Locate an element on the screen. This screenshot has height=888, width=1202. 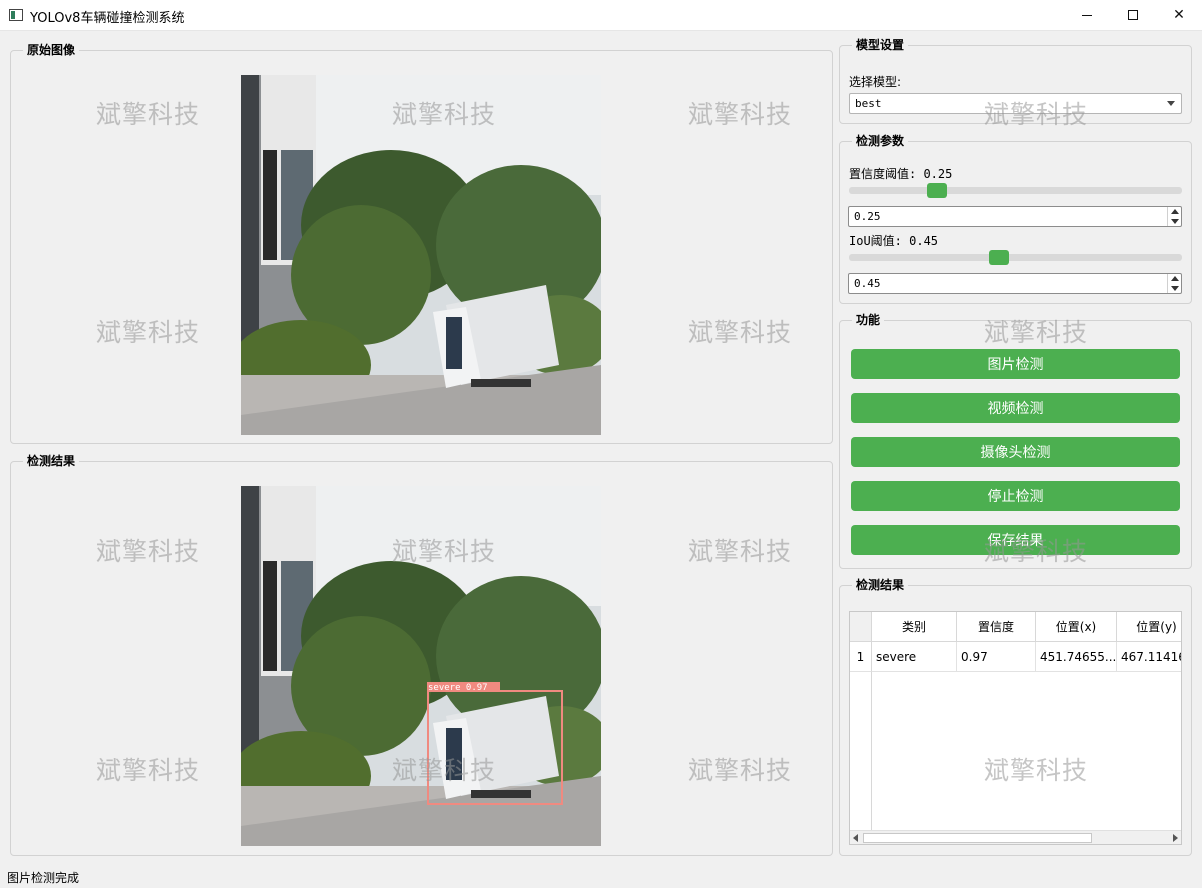
scrollbar-track is located at coordinates (1015, 838).